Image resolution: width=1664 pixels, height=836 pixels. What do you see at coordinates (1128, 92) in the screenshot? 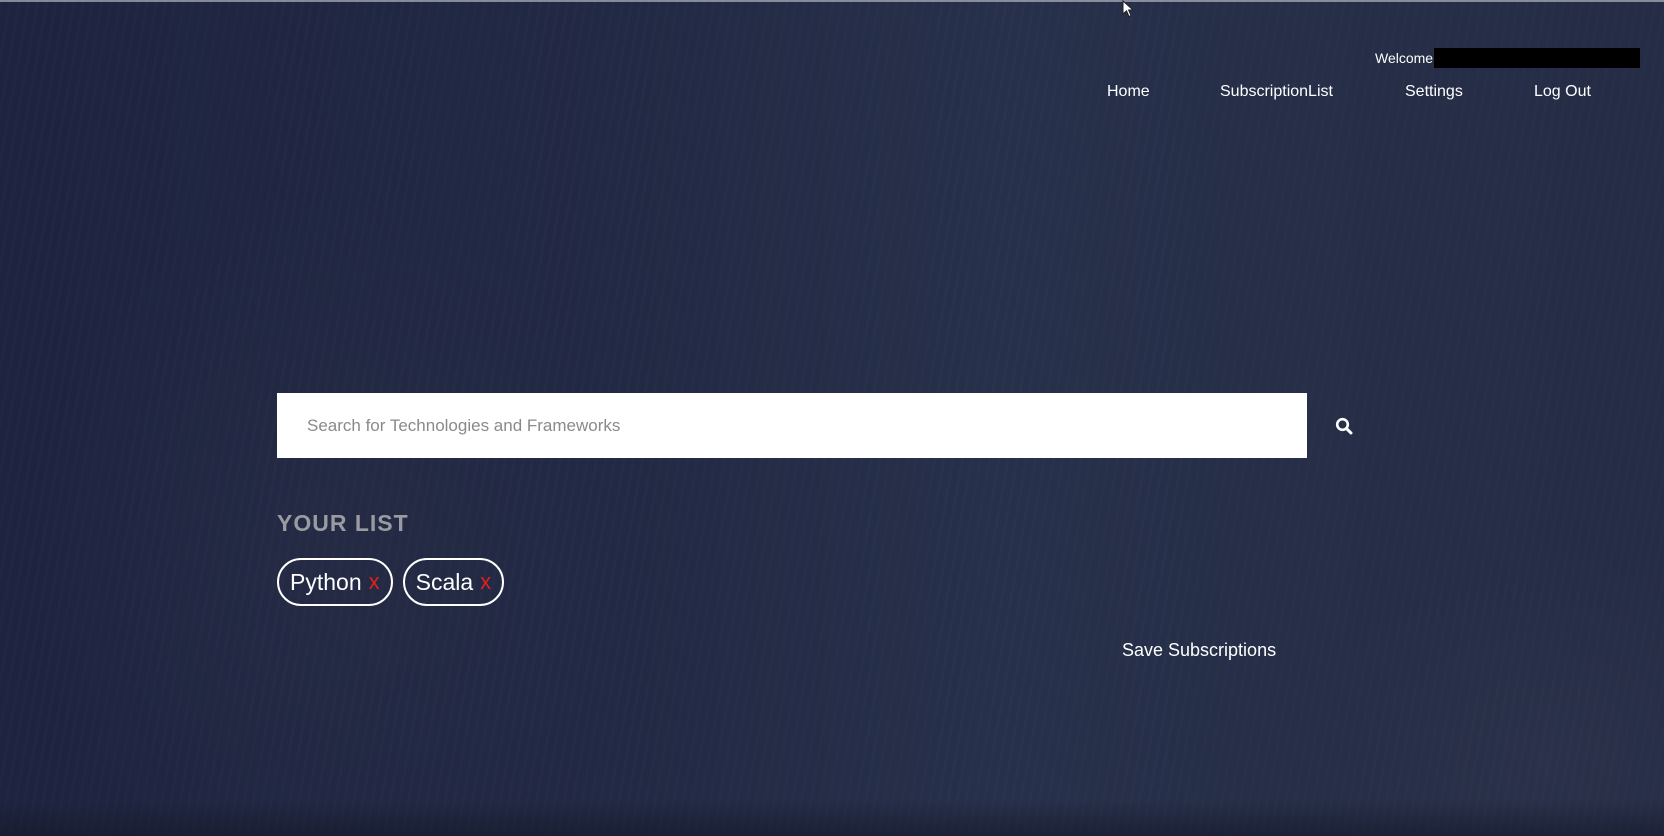
I see `nav-home: Home` at bounding box center [1128, 92].